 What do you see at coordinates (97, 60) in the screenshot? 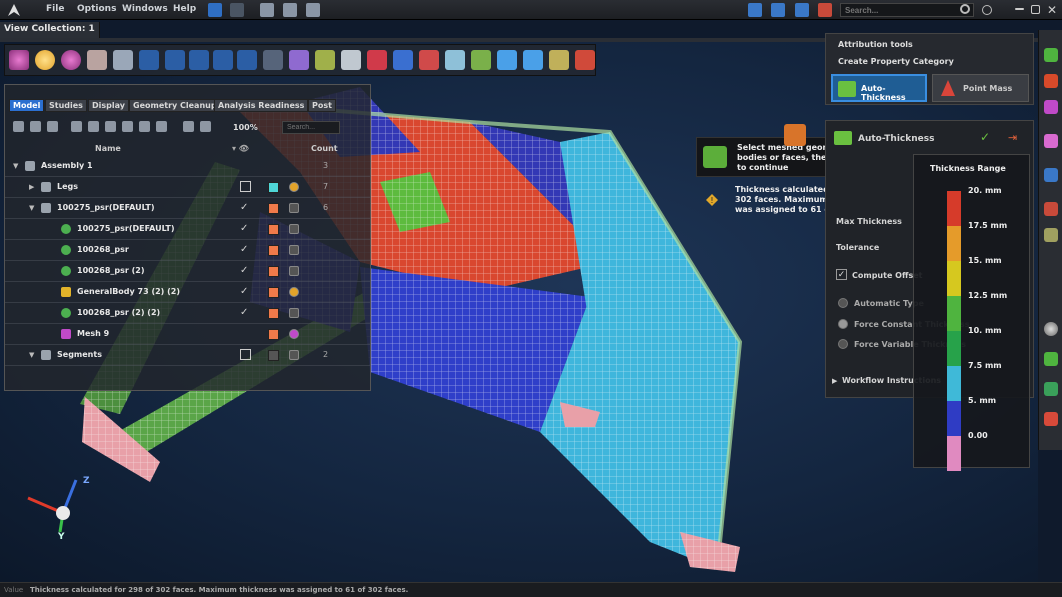
I see `fork-icon` at bounding box center [97, 60].